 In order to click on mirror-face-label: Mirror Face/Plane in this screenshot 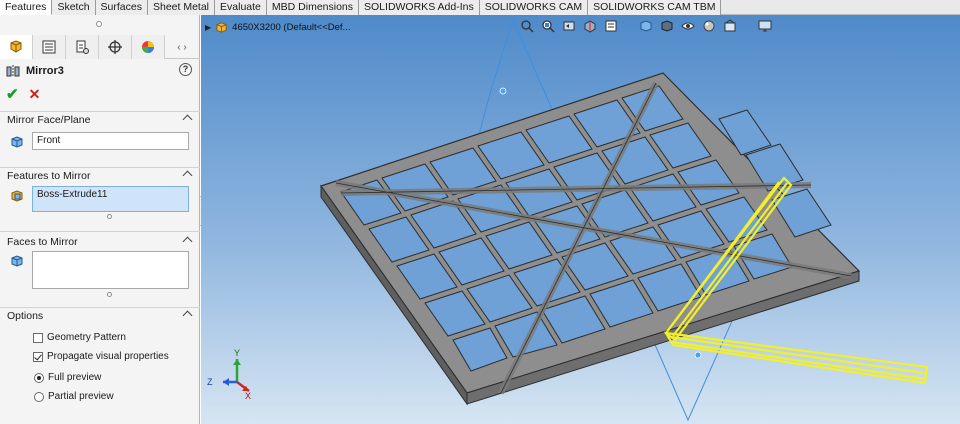, I will do `click(49, 120)`.